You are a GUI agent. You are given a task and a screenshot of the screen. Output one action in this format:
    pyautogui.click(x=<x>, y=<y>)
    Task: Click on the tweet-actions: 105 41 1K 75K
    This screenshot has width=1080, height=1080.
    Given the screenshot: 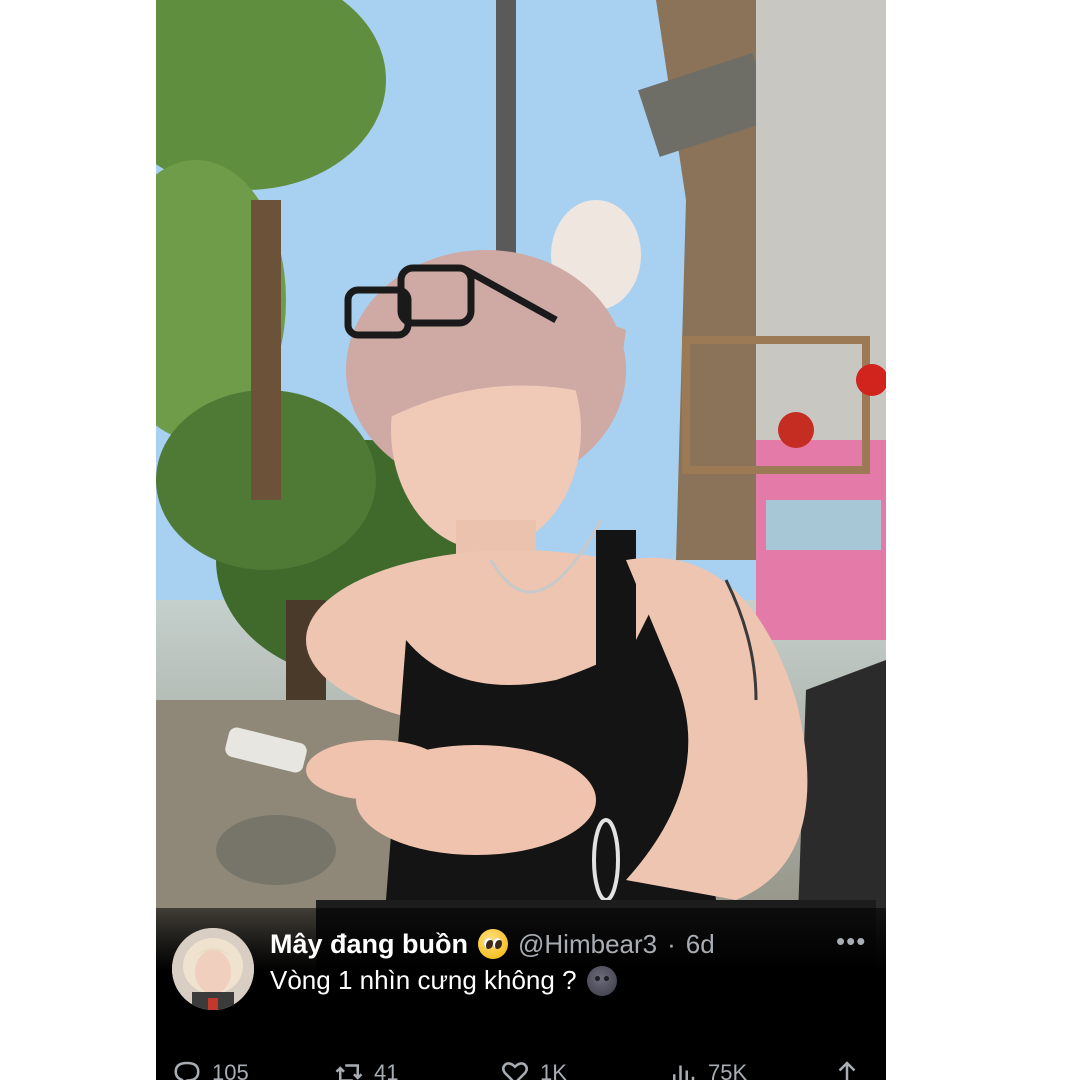 What is the action you would take?
    pyautogui.click(x=521, y=1066)
    